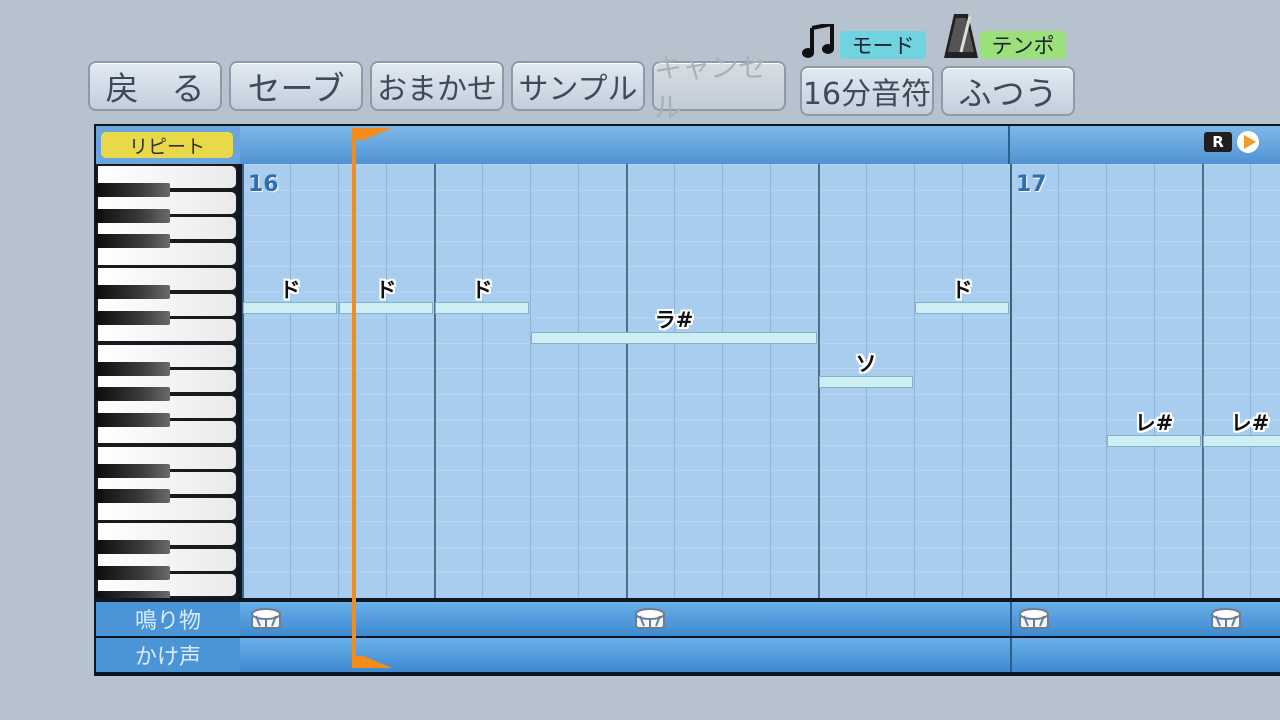 This screenshot has height=720, width=1280. Describe the element at coordinates (167, 381) in the screenshot. I see `piano-keyboard` at that location.